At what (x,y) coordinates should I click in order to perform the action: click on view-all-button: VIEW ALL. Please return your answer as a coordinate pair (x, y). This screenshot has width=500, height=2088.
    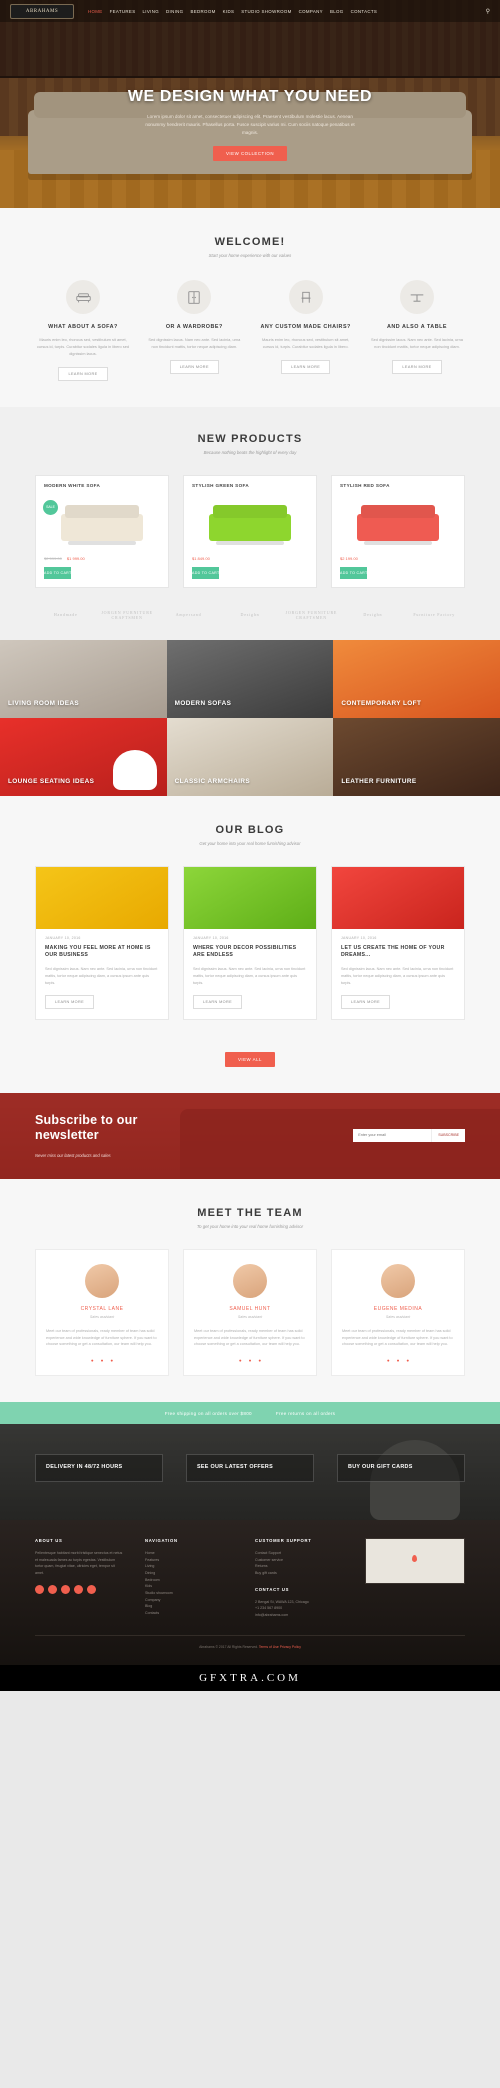
    Looking at the image, I should click on (249, 1059).